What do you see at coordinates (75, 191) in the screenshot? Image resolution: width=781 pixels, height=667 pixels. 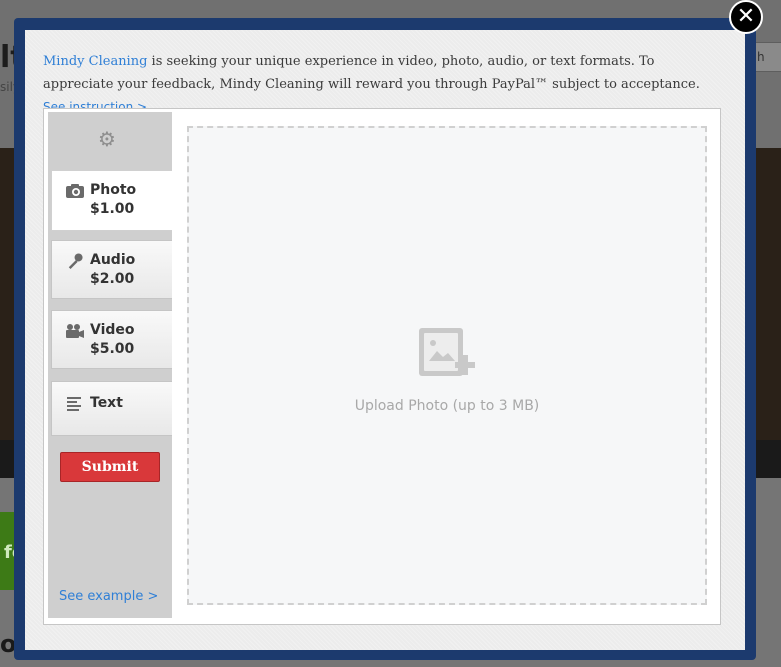 I see `camera-icon` at bounding box center [75, 191].